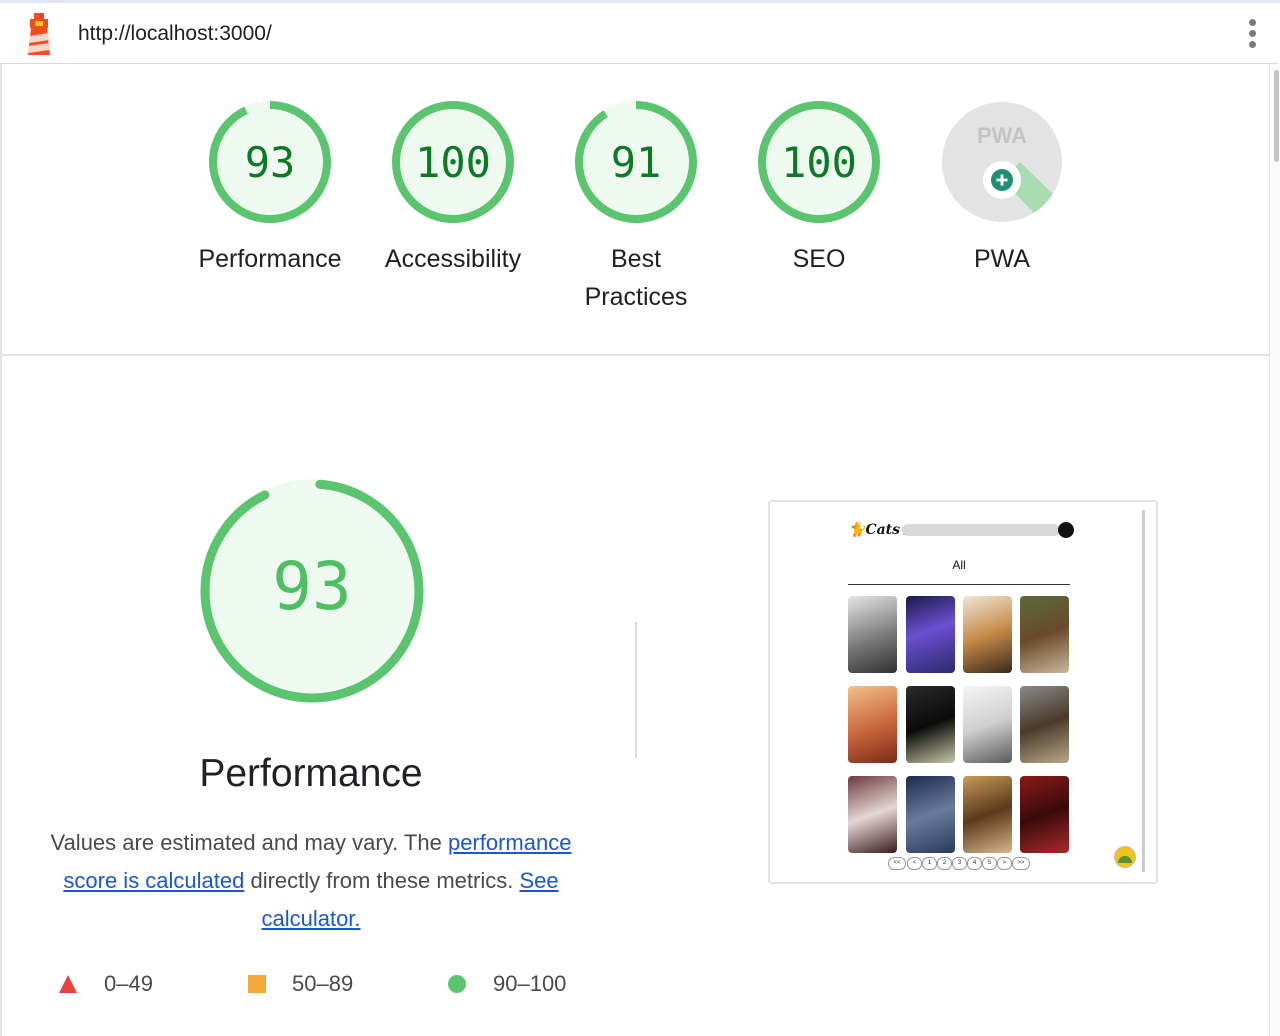  What do you see at coordinates (897, 863) in the screenshot?
I see `page-first-button: <<` at bounding box center [897, 863].